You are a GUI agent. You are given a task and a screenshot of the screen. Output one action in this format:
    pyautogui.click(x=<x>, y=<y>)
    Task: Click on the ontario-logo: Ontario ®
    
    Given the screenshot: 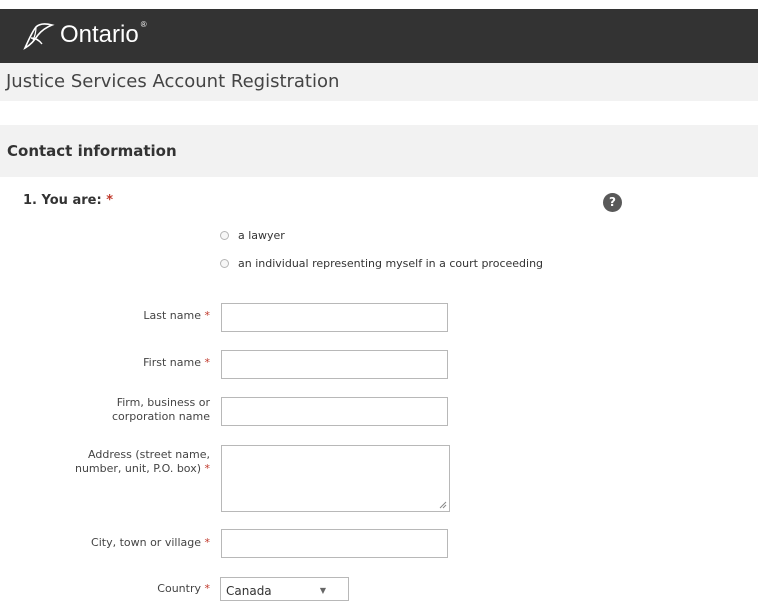 What is the action you would take?
    pyautogui.click(x=84, y=31)
    